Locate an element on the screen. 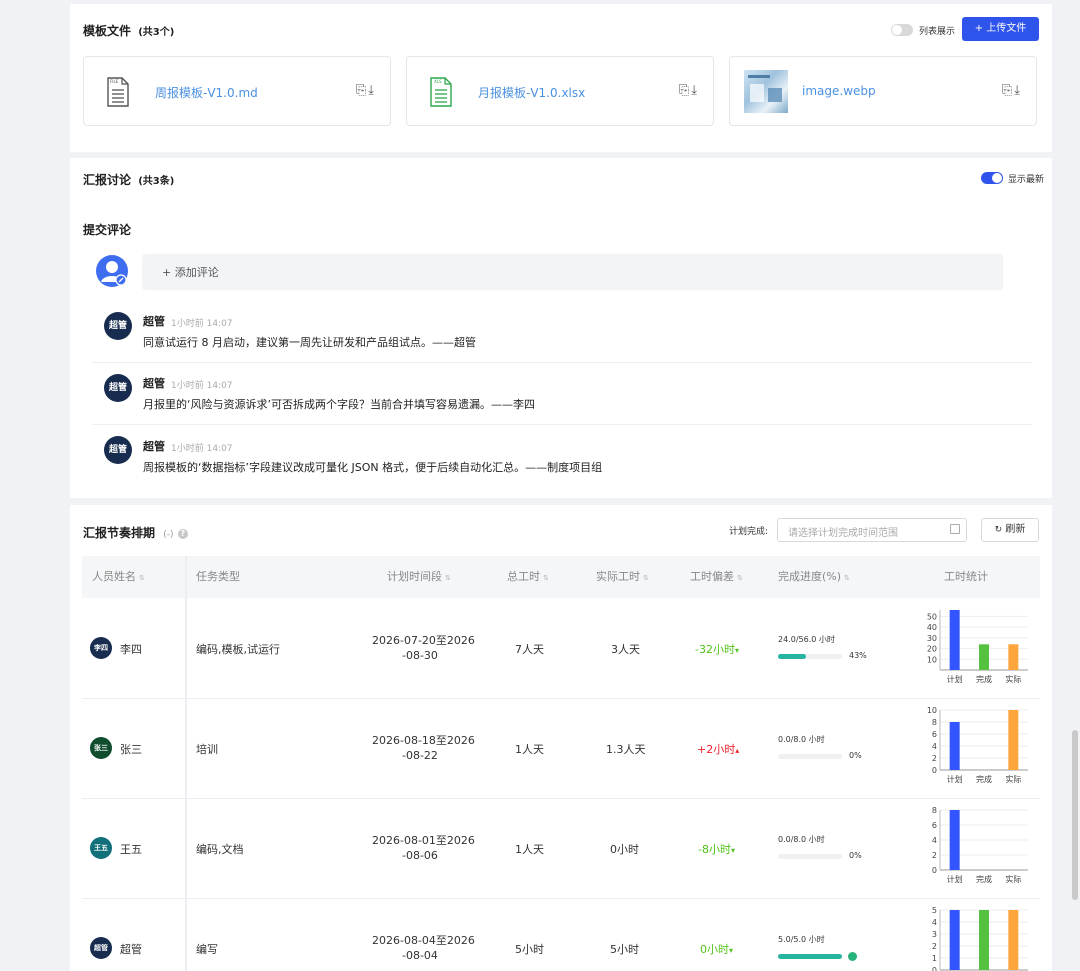 This screenshot has height=971, width=1080. row-progress-pct: 43% is located at coordinates (858, 655).